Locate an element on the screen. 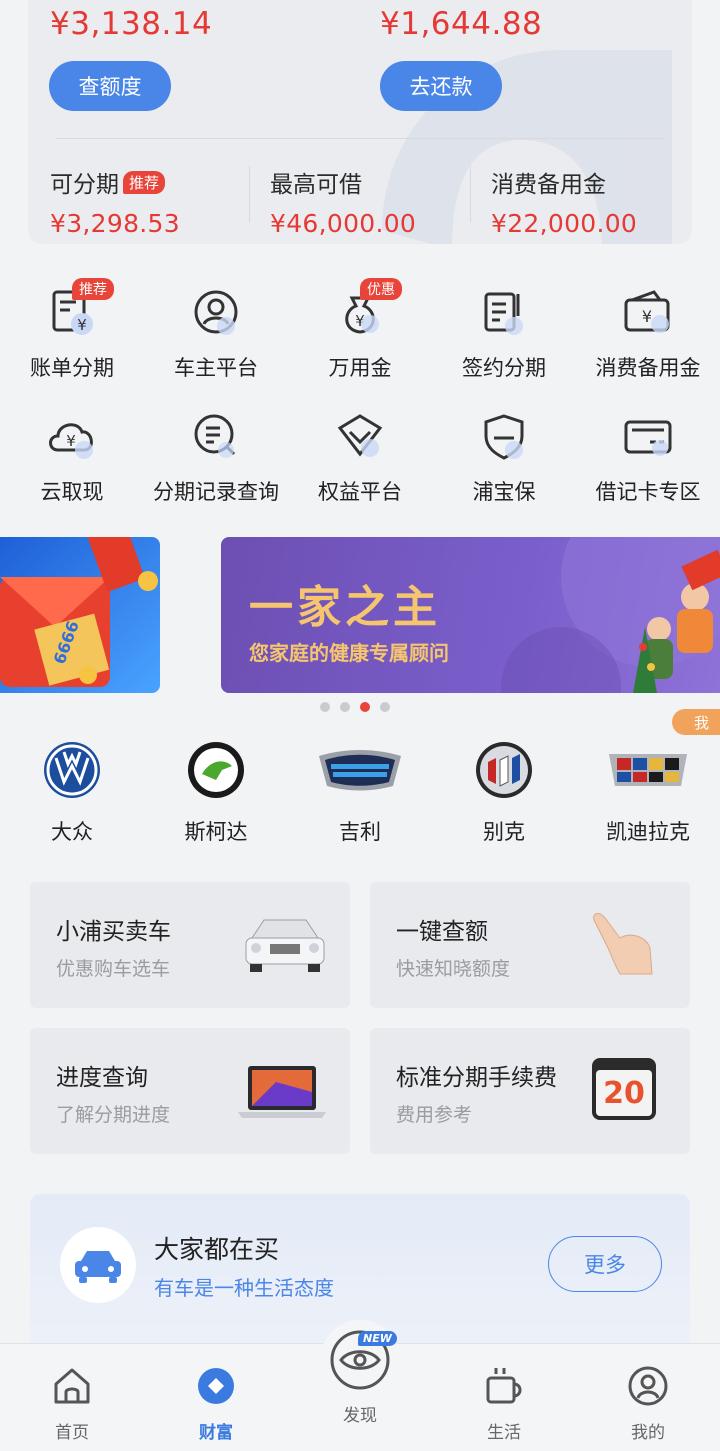  service-standard-fee: 标准分期手续费 费用参考 20 is located at coordinates (530, 1091).